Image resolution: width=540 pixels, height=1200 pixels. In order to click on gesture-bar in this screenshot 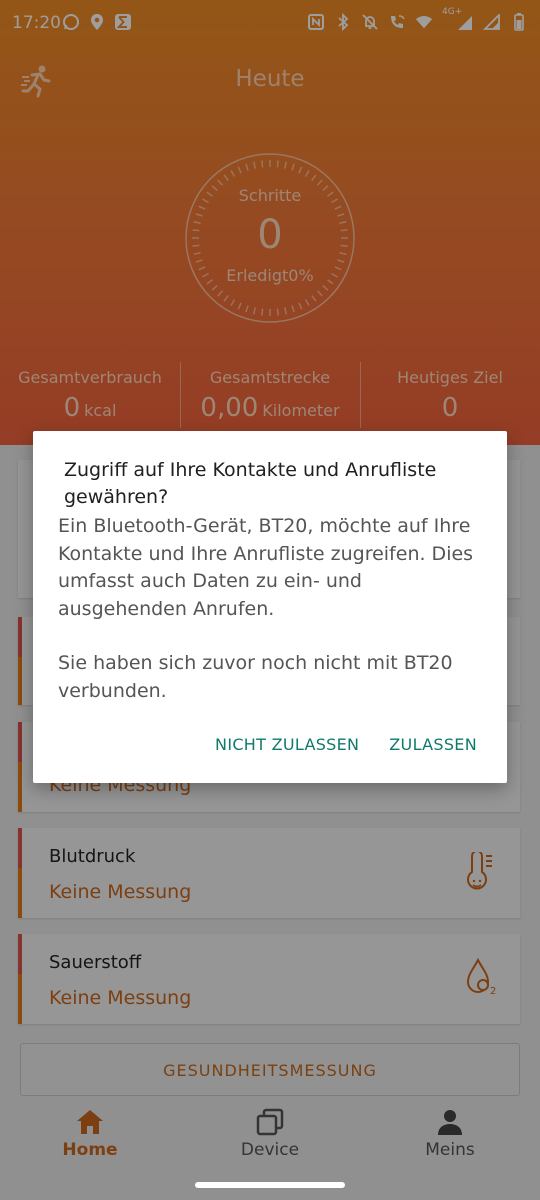, I will do `click(270, 1185)`.